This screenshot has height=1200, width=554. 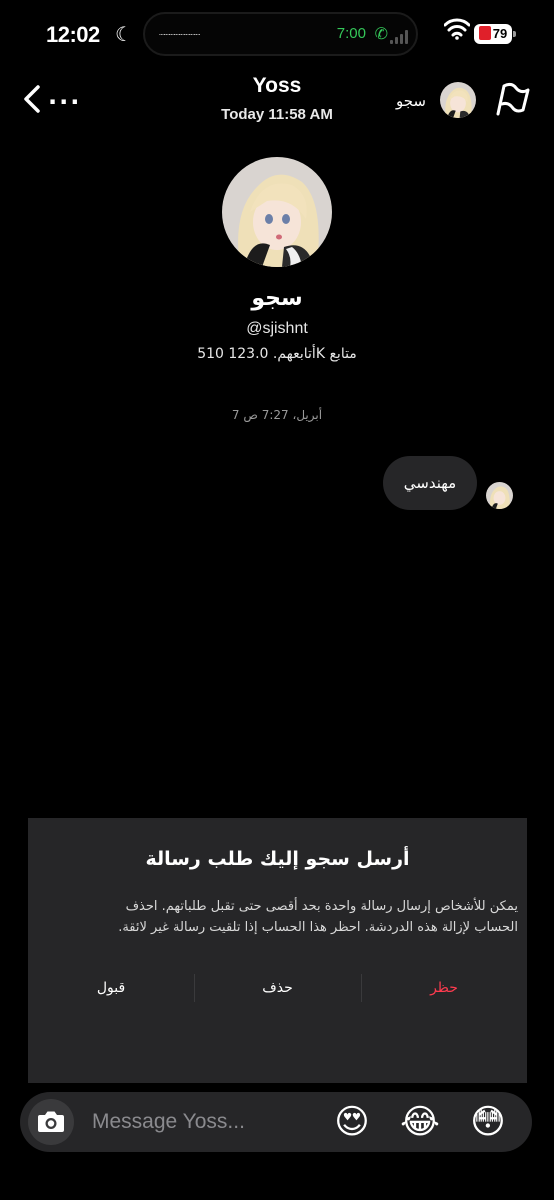 What do you see at coordinates (513, 99) in the screenshot?
I see `report-flag-icon` at bounding box center [513, 99].